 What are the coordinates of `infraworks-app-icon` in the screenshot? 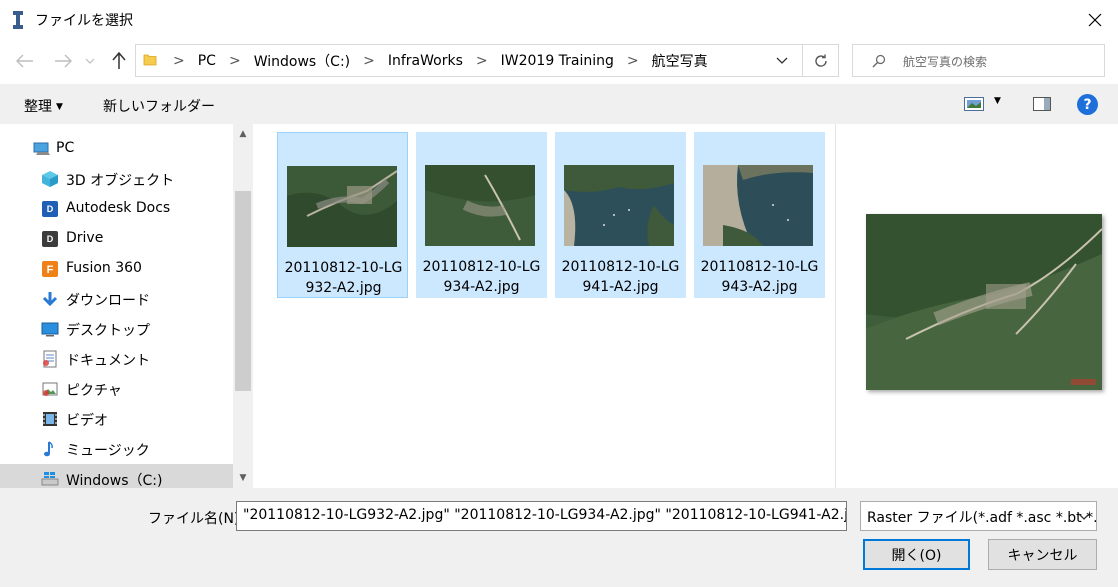 It's located at (18, 20).